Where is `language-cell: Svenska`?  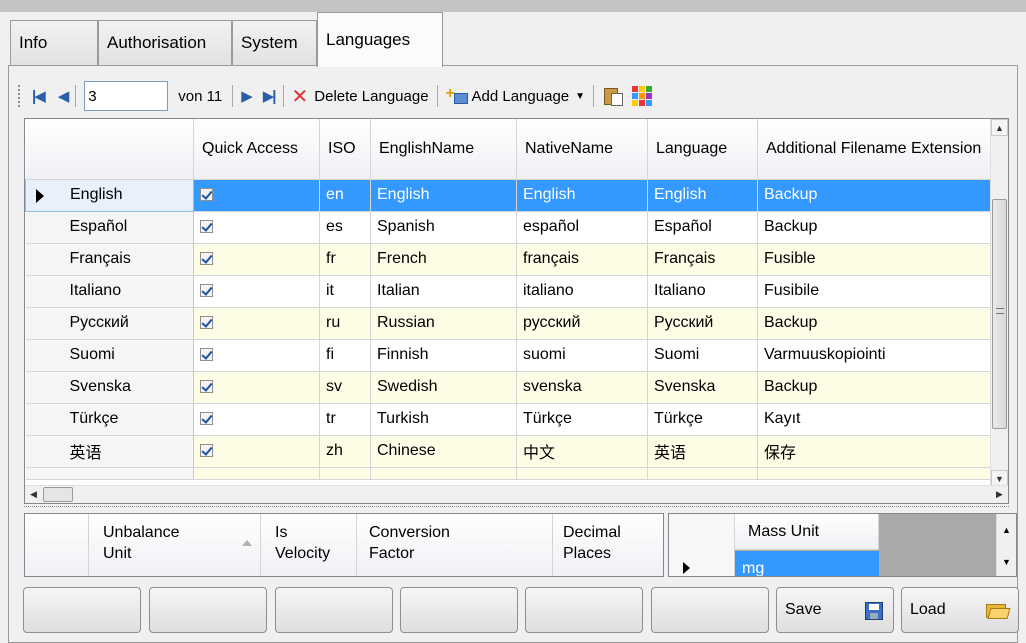 language-cell: Svenska is located at coordinates (702, 387).